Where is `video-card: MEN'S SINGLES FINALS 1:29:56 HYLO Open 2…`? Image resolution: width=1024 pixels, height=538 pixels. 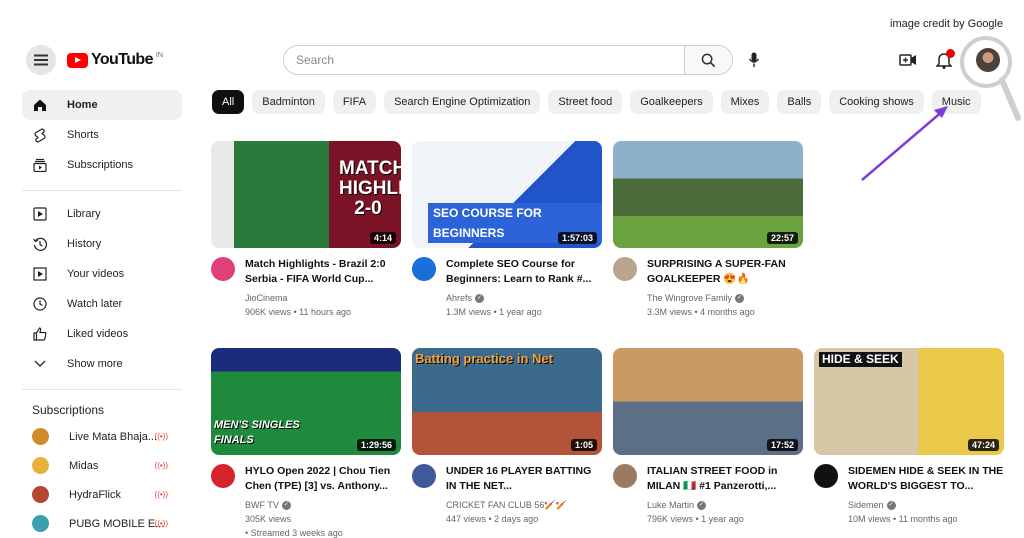
video-card: MEN'S SINGLES FINALS 1:29:56 HYLO Open 2… is located at coordinates (306, 443).